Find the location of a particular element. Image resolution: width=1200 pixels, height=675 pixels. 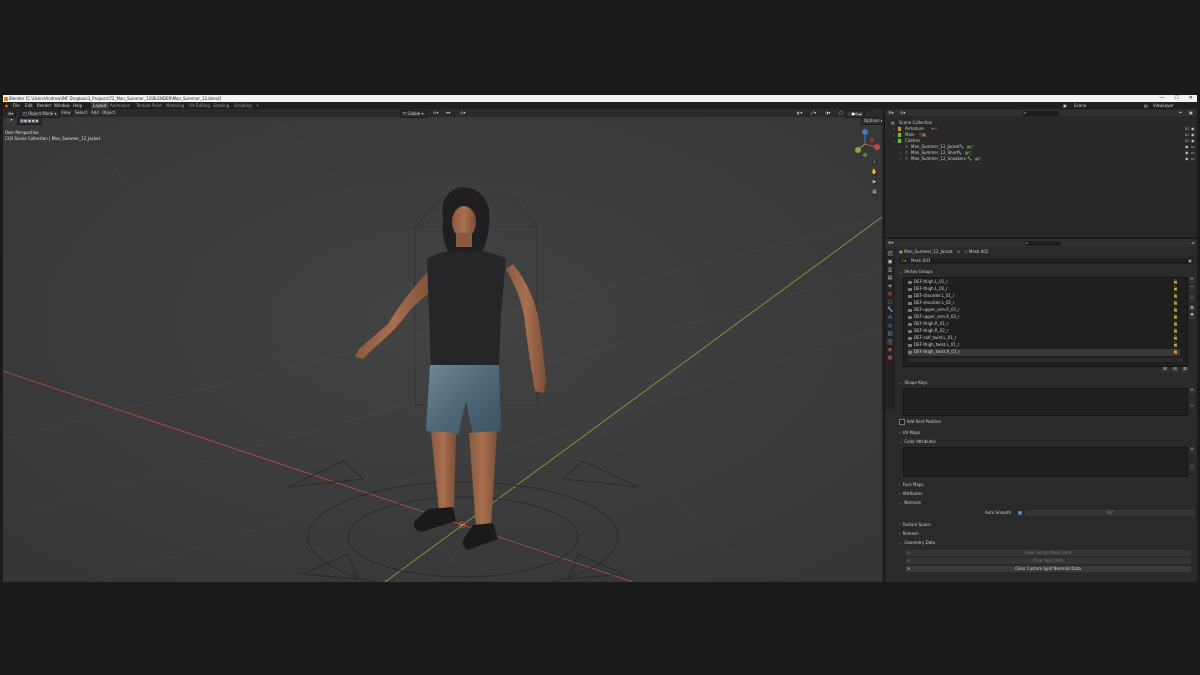

vertex-group-item-selected: DEF-thigh_twist.R_01_r 🔓 is located at coordinates (1044, 352).